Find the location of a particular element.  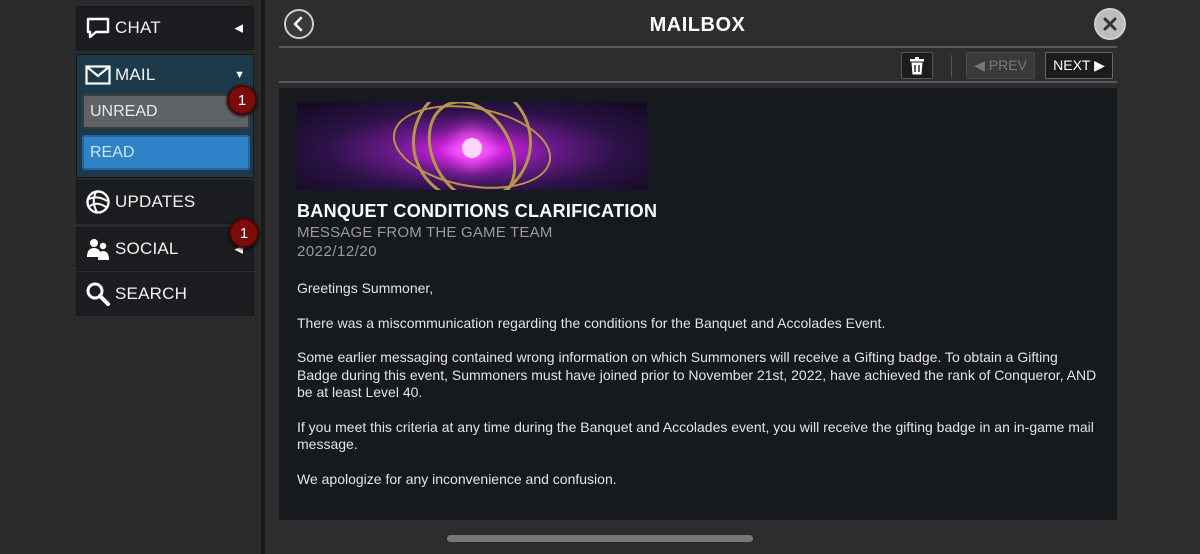

sidebar-item-search: SEARCH is located at coordinates (165, 294).